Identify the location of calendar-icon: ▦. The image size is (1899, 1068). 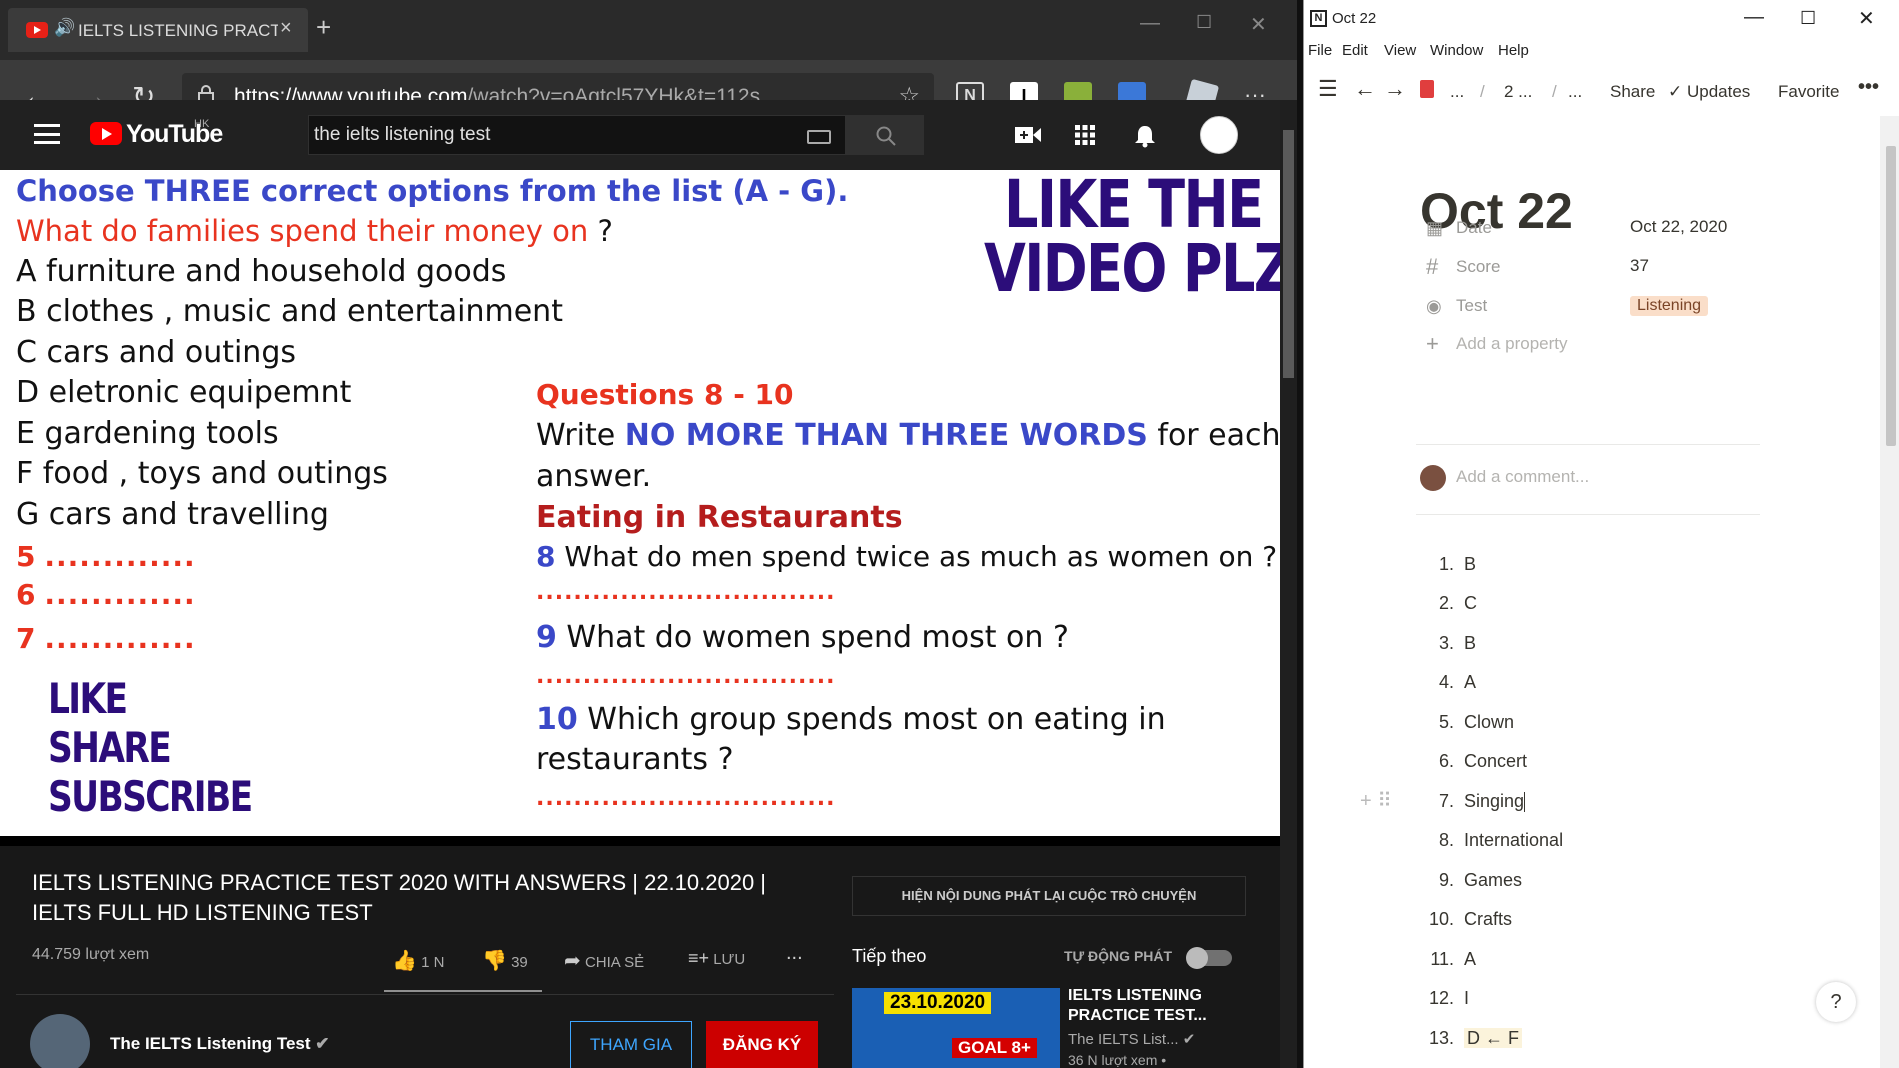
(1435, 228).